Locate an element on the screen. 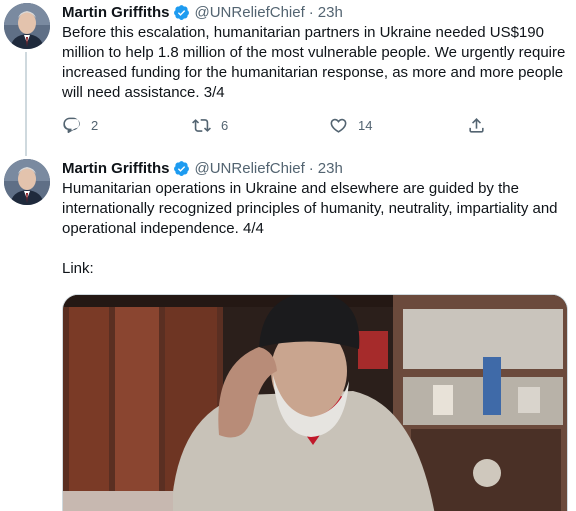  retweet-count: 6 is located at coordinates (225, 125).